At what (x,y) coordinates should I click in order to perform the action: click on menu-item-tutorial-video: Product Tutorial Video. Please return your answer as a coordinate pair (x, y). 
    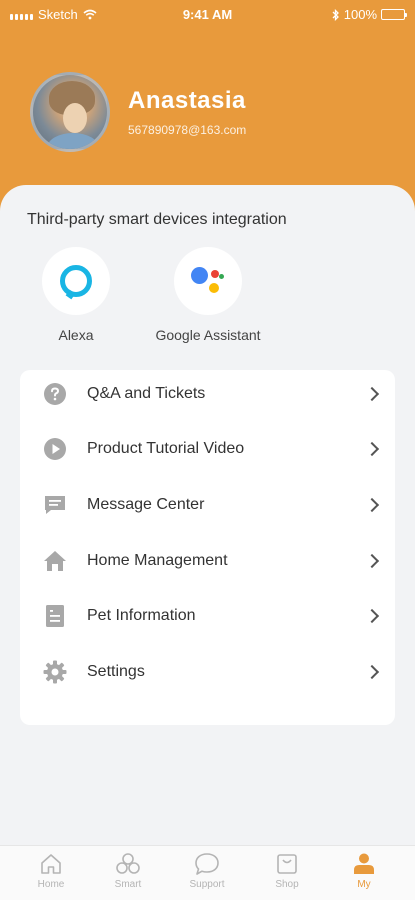
    Looking at the image, I should click on (207, 449).